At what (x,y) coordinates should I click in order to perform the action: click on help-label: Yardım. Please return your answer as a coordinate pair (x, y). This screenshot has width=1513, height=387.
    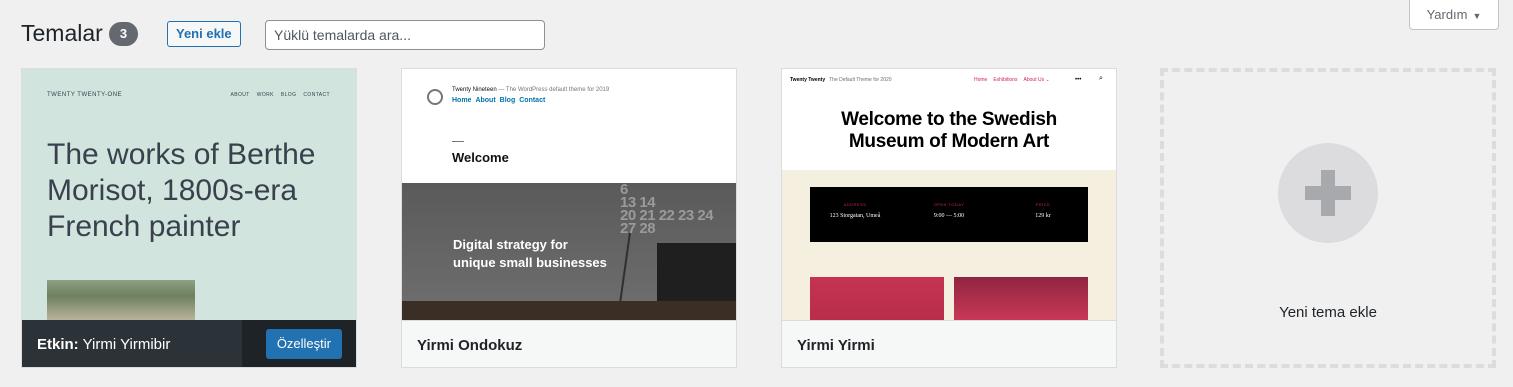
    Looking at the image, I should click on (1447, 14).